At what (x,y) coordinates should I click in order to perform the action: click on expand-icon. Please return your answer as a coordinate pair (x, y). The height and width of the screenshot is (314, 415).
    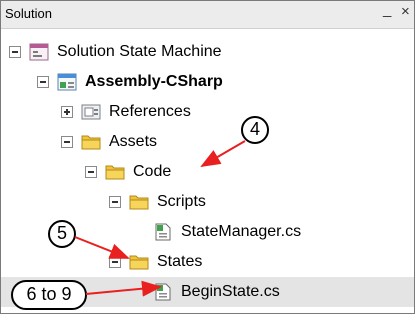
    Looking at the image, I should click on (67, 112).